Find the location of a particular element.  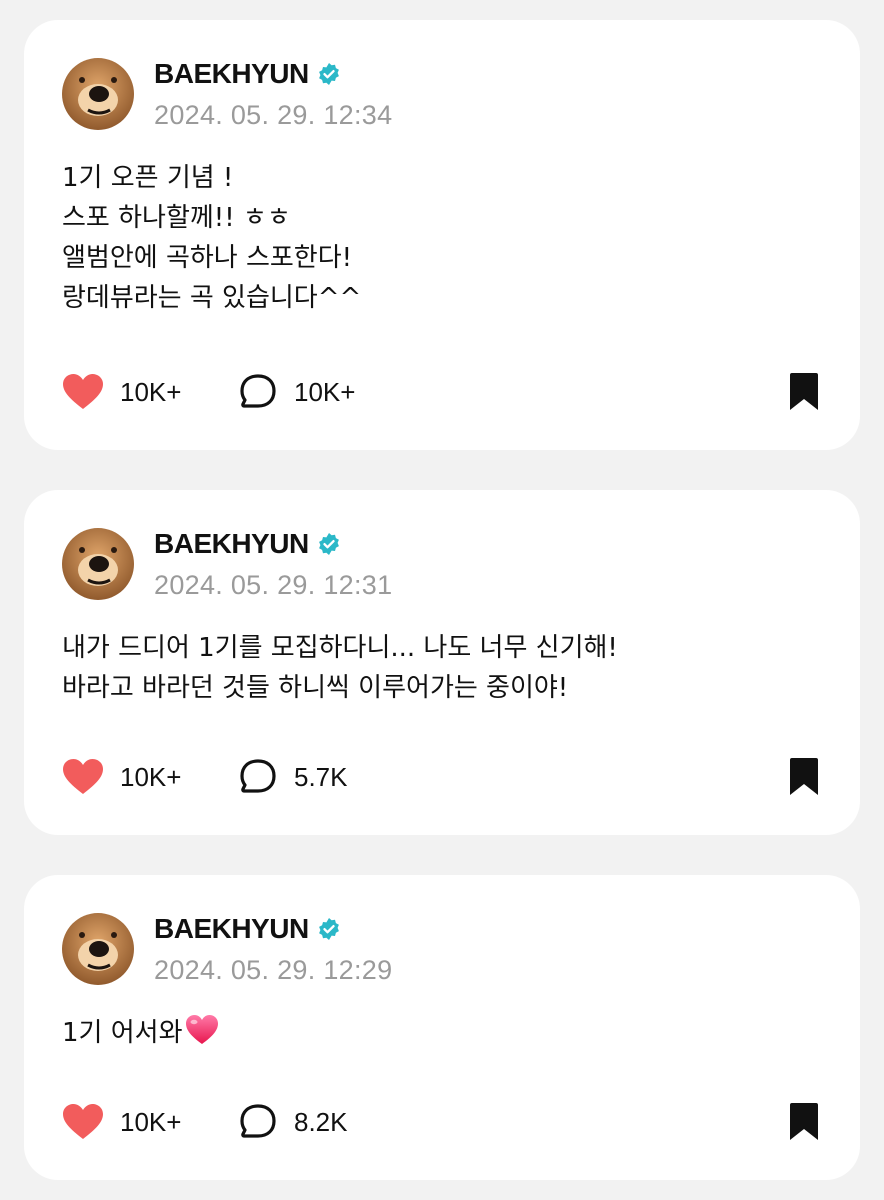

post-text-line: 1기 오픈 기념 ! is located at coordinates (148, 178).